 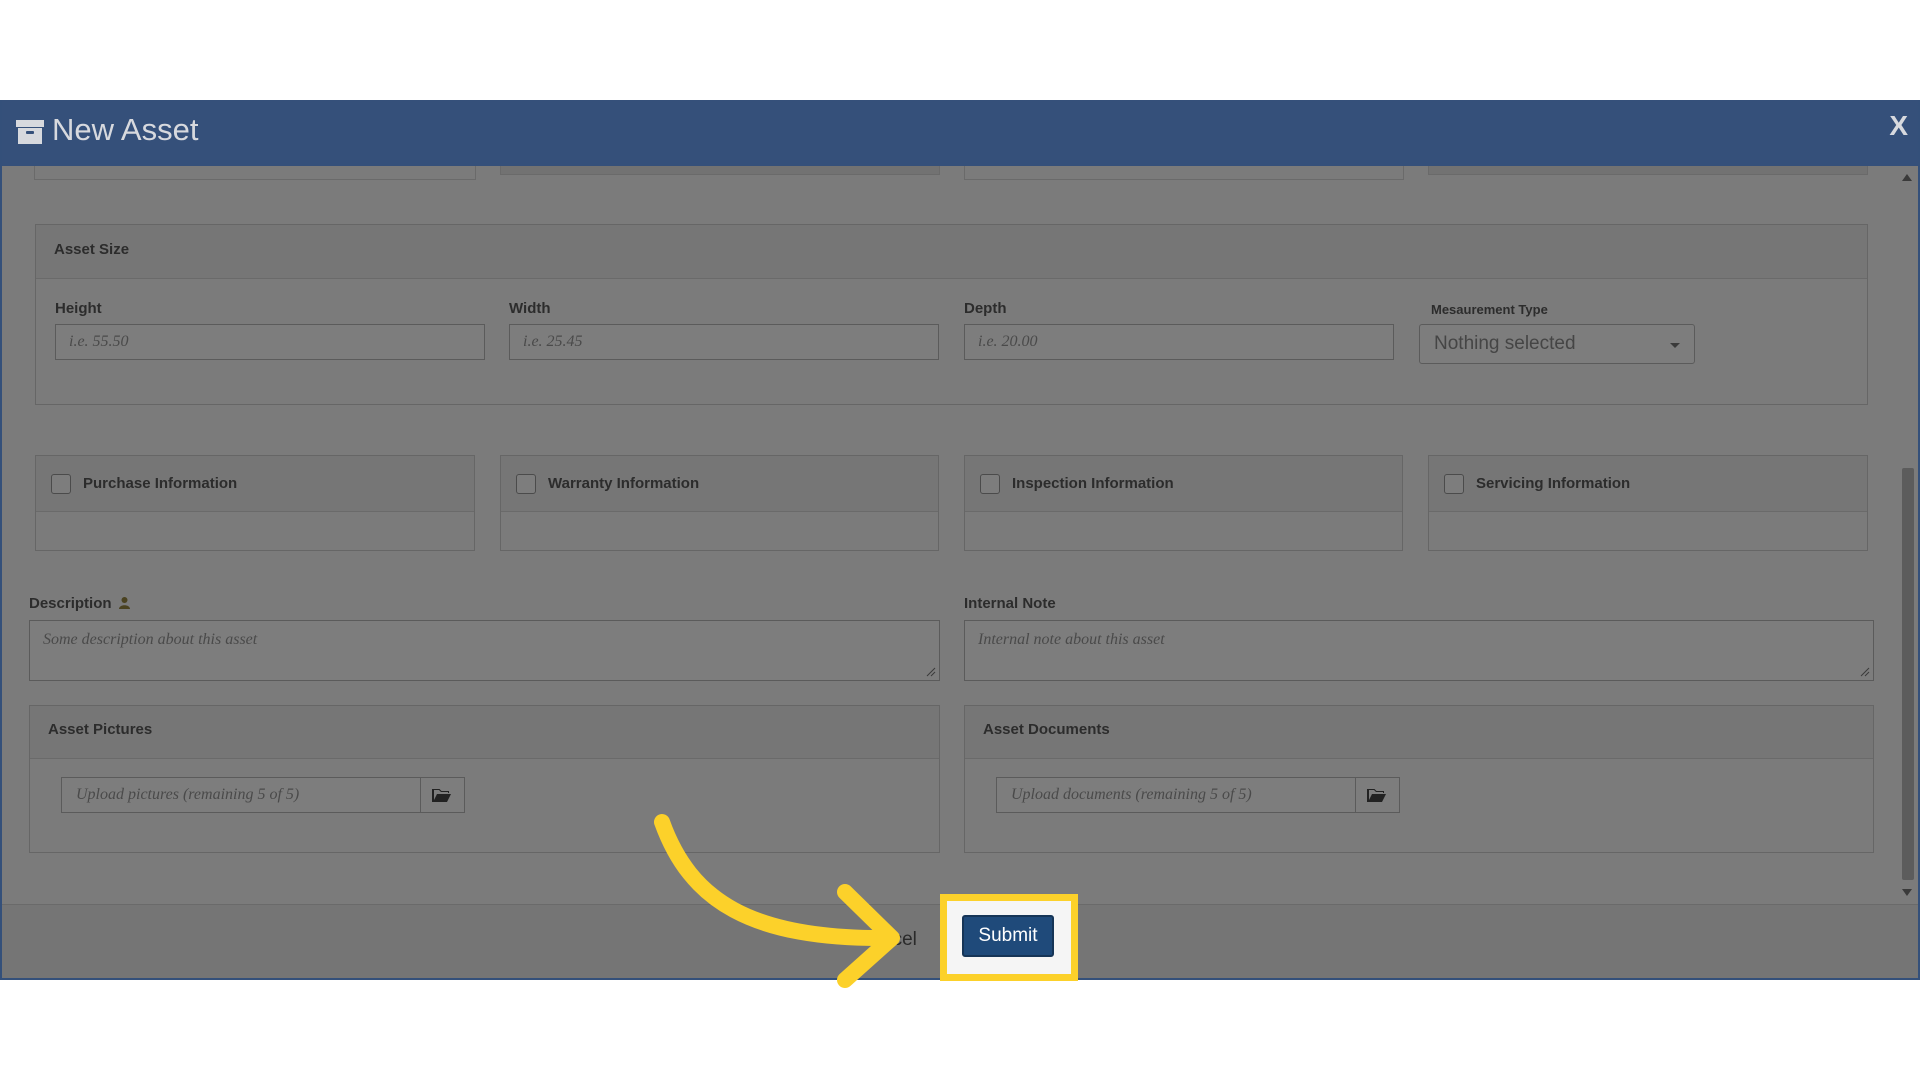 What do you see at coordinates (78, 308) in the screenshot?
I see `height-label: Height` at bounding box center [78, 308].